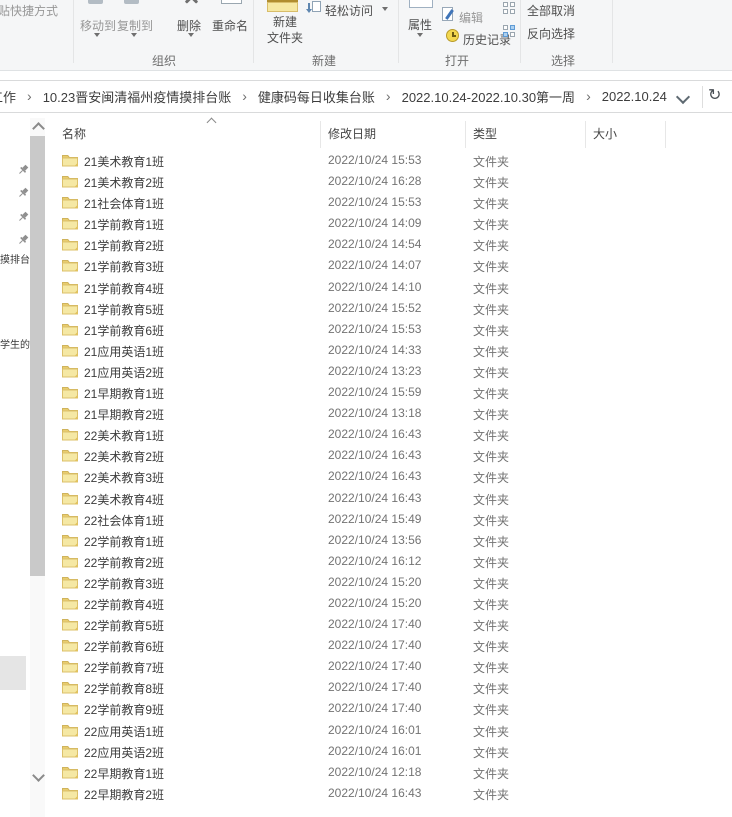 The height and width of the screenshot is (817, 732). What do you see at coordinates (366, 181) in the screenshot?
I see `table-row: 21美术教育2班 2022/10/24 16:28 文件夹` at bounding box center [366, 181].